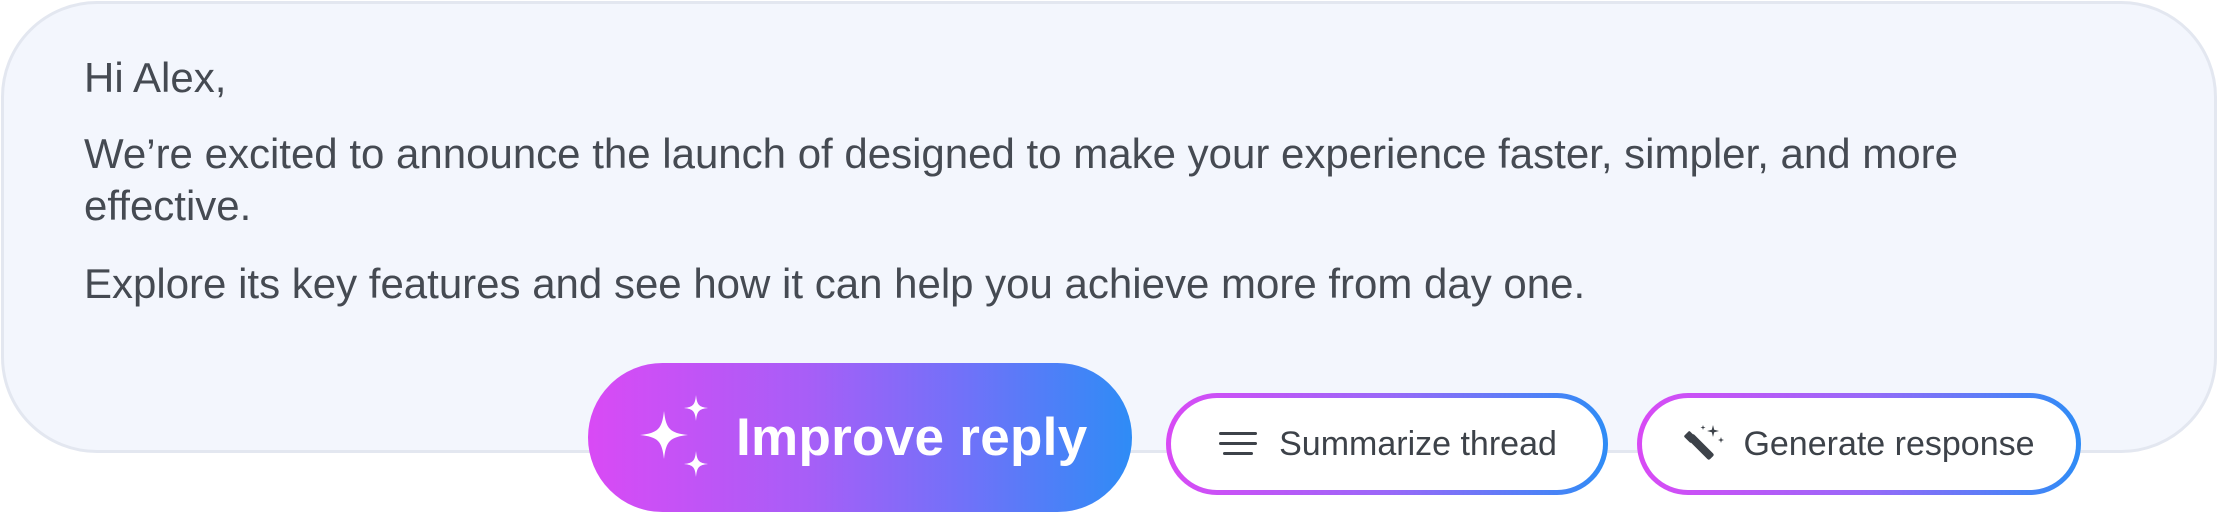 This screenshot has width=2220, height=516. I want to click on improve-reply-button: Improve reply, so click(860, 437).